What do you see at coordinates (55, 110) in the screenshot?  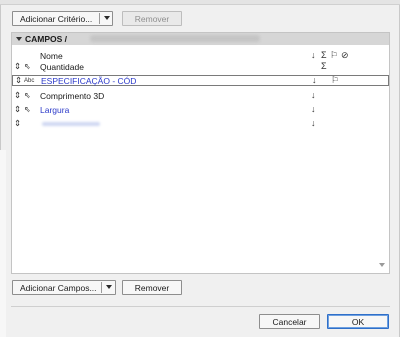 I see `field-label: Largura` at bounding box center [55, 110].